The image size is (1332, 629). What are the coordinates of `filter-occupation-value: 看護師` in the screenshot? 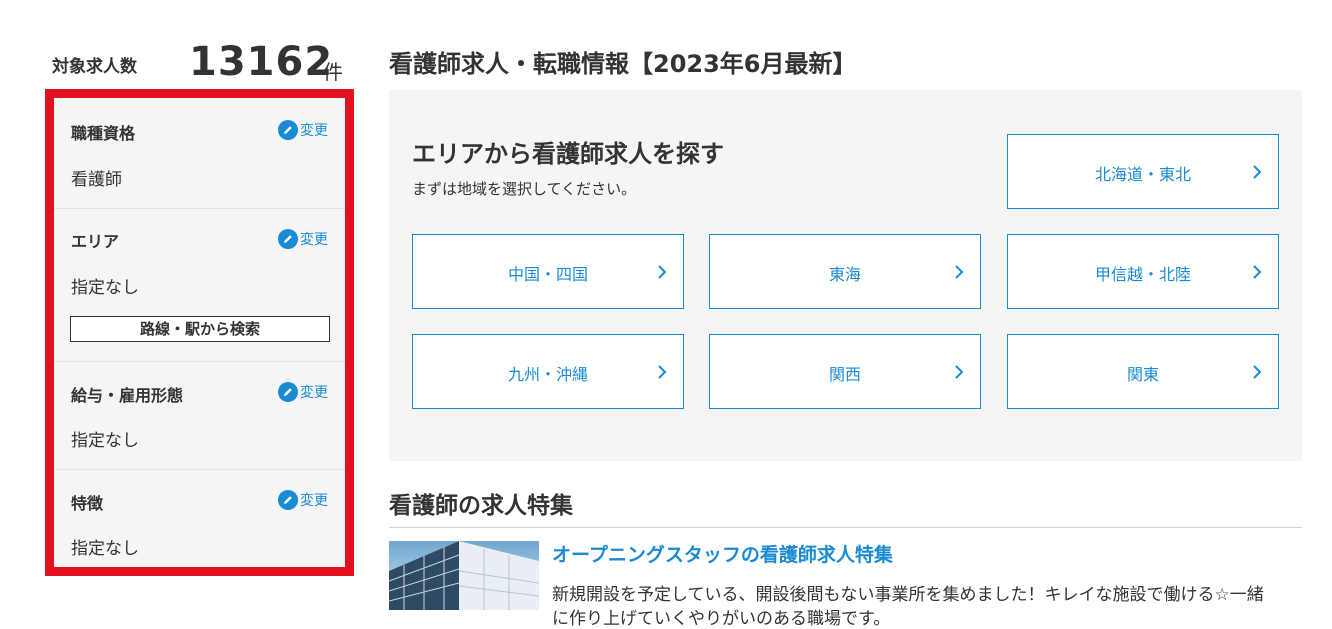 It's located at (96, 180).